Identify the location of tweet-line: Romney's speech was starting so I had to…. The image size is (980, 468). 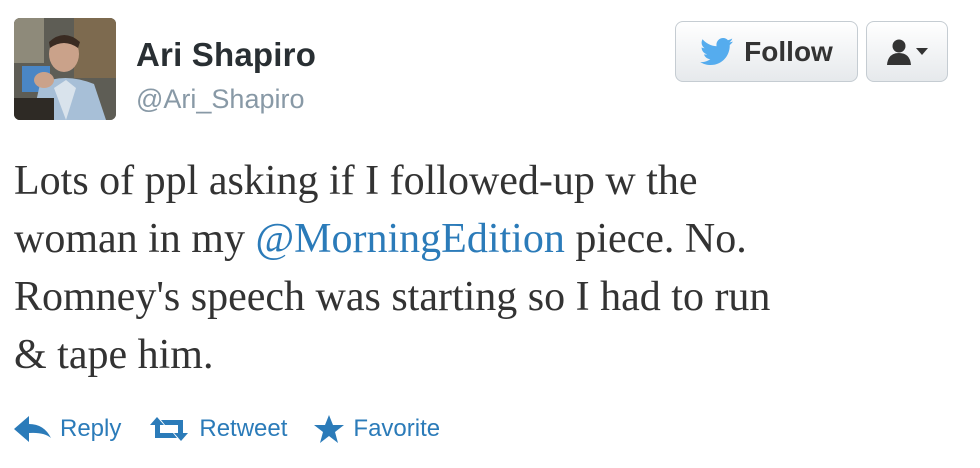
(489, 297).